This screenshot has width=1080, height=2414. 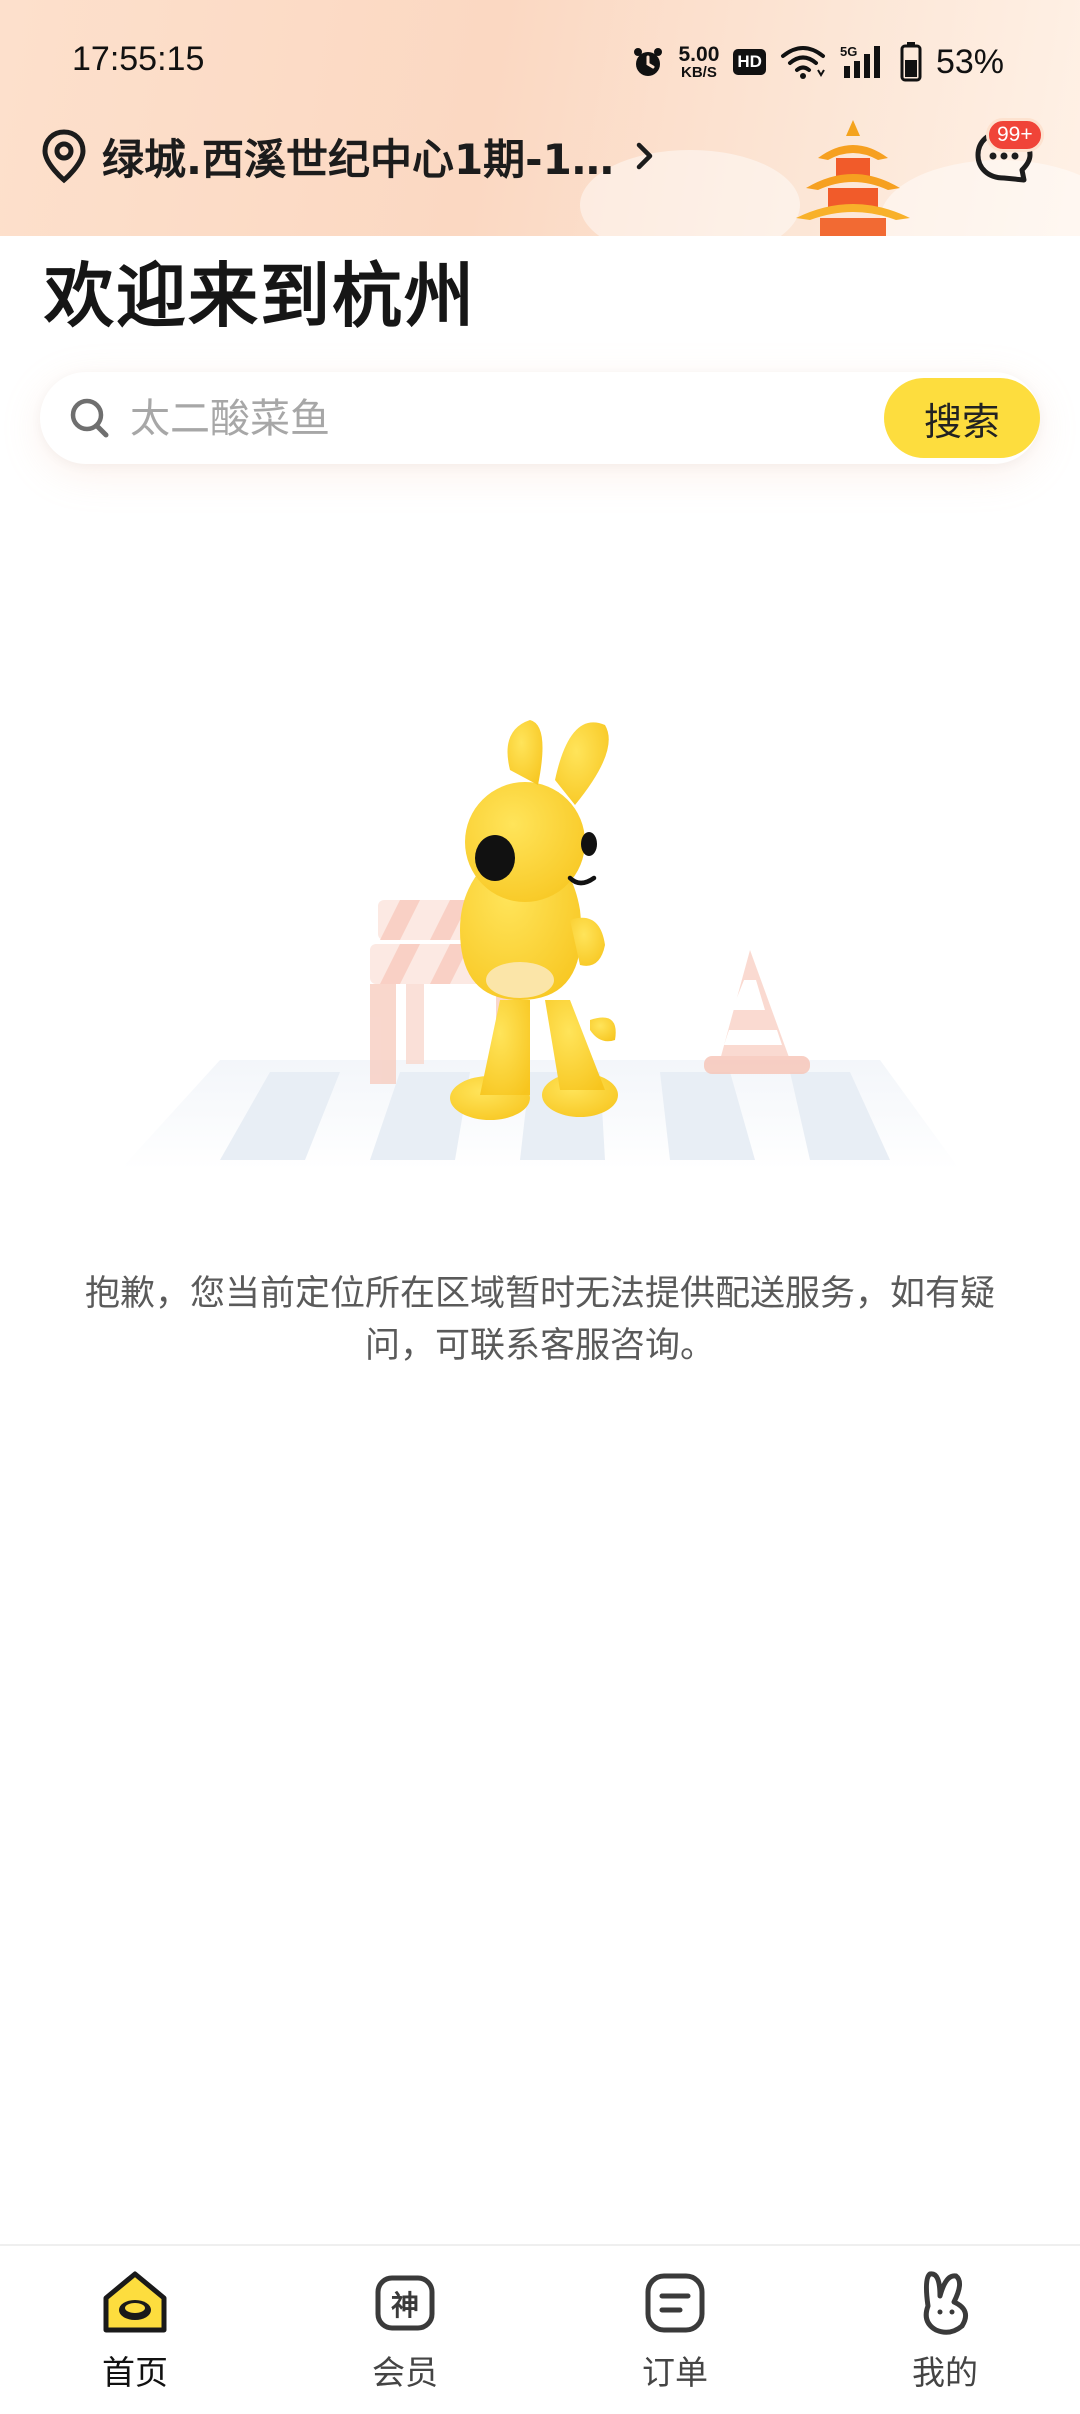 I want to click on signal-5g-label: 5G, so click(x=848, y=51).